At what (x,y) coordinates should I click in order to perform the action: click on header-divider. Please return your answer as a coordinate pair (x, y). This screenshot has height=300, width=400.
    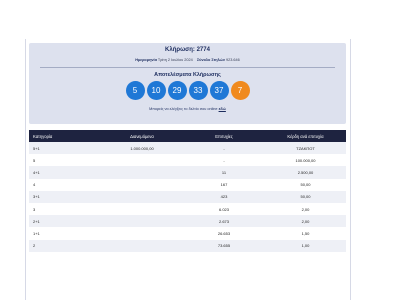
    Looking at the image, I should click on (187, 67).